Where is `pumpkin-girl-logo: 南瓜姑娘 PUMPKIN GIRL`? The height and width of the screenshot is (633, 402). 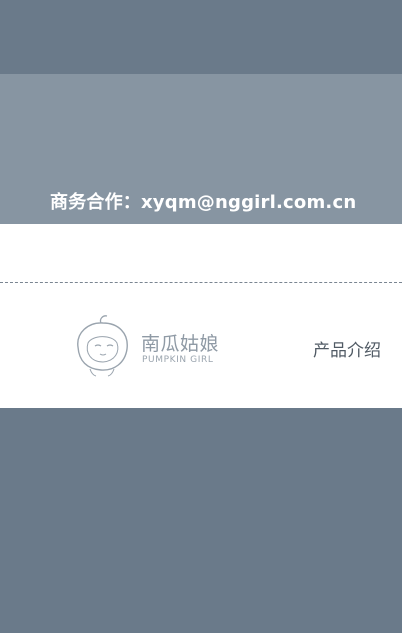 pumpkin-girl-logo: 南瓜姑娘 PUMPKIN GIRL is located at coordinates (145, 345).